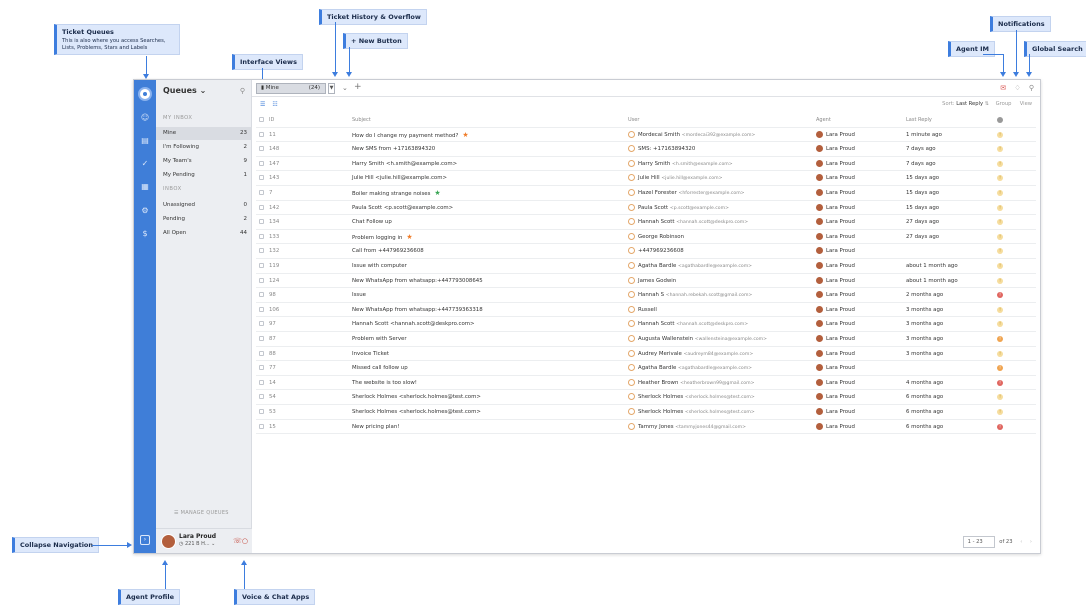  I want to click on column-status, so click(1000, 120).